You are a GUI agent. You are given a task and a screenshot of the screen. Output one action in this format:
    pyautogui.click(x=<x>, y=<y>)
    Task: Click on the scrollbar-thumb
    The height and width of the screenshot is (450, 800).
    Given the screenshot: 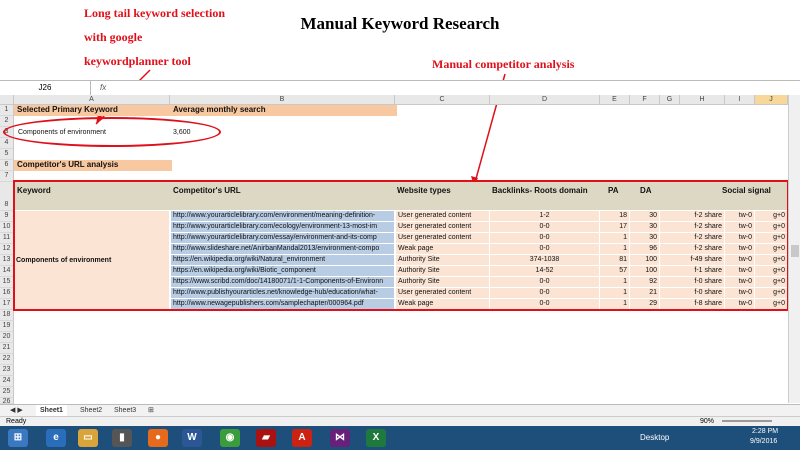 What is the action you would take?
    pyautogui.click(x=795, y=251)
    